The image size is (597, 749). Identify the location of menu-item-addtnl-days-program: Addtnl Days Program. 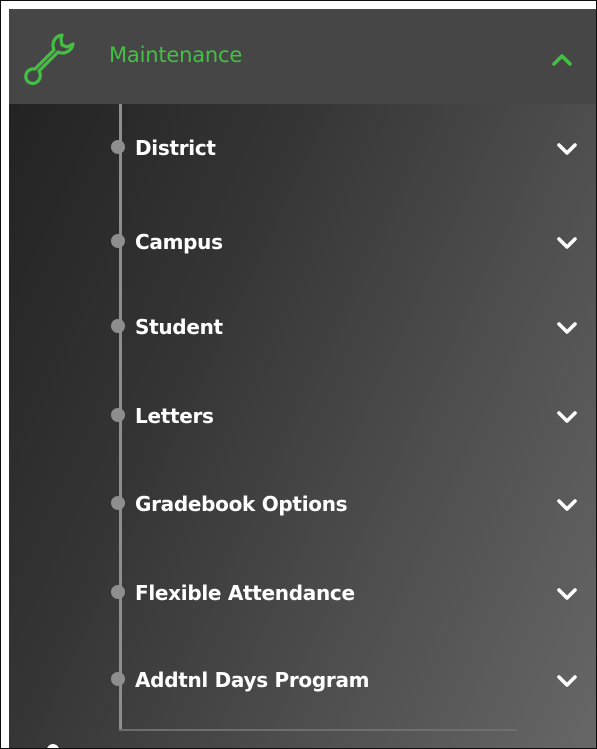
(302, 679).